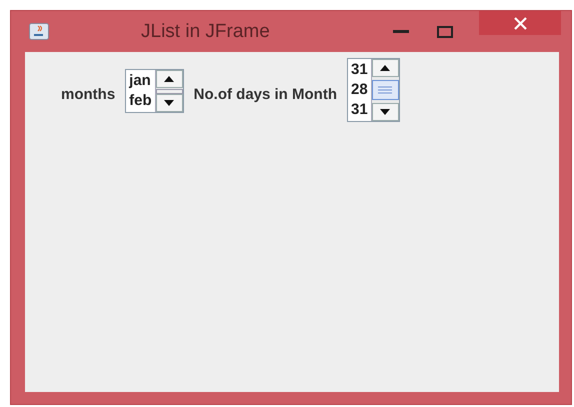 This screenshot has width=574, height=407. Describe the element at coordinates (359, 90) in the screenshot. I see `list-item: 28` at that location.